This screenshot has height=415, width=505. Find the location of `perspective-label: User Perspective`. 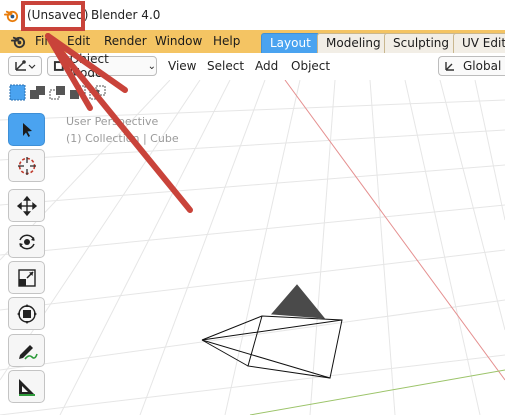

perspective-label: User Perspective is located at coordinates (112, 121).